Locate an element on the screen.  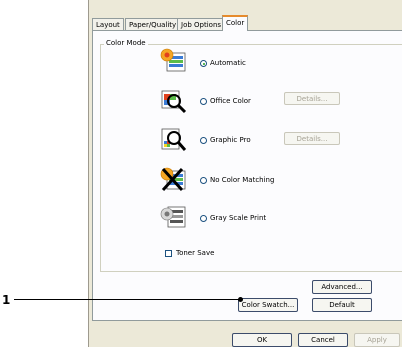
cancel-button: Cancel is located at coordinates (323, 340).